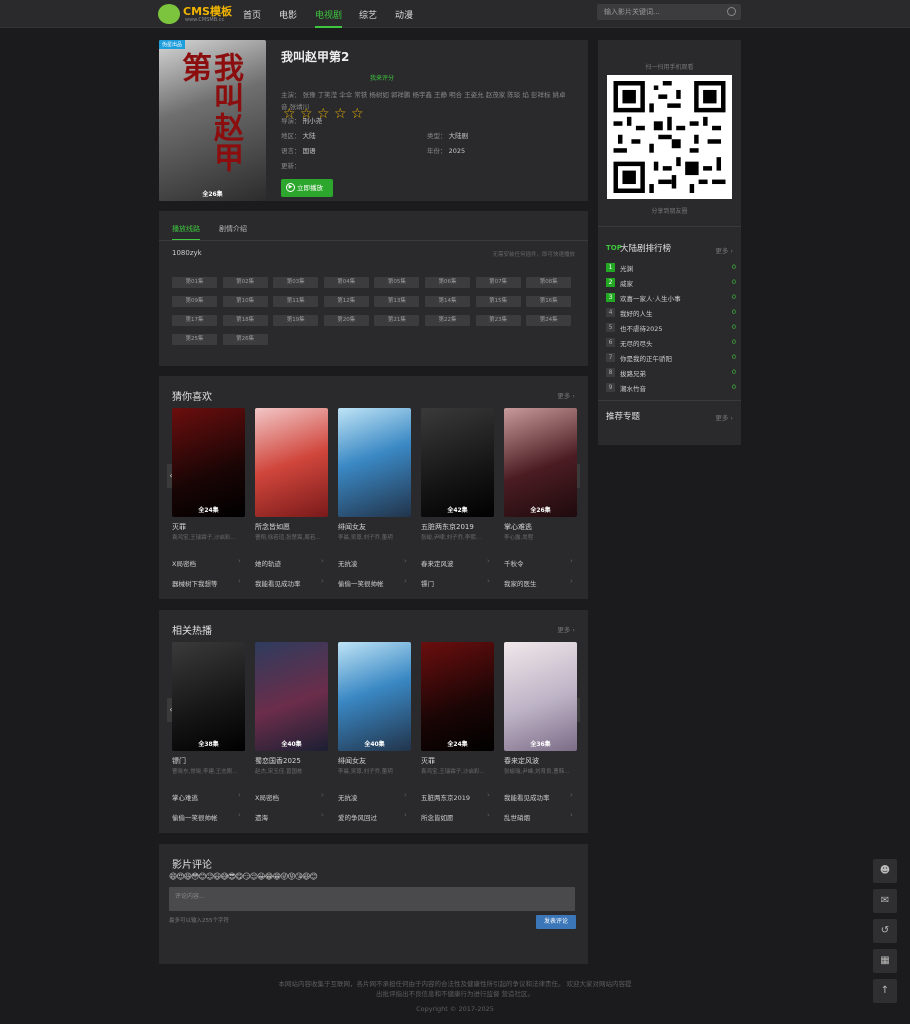  What do you see at coordinates (233, 229) in the screenshot?
I see `tab-synopsis: 剧情介绍` at bounding box center [233, 229].